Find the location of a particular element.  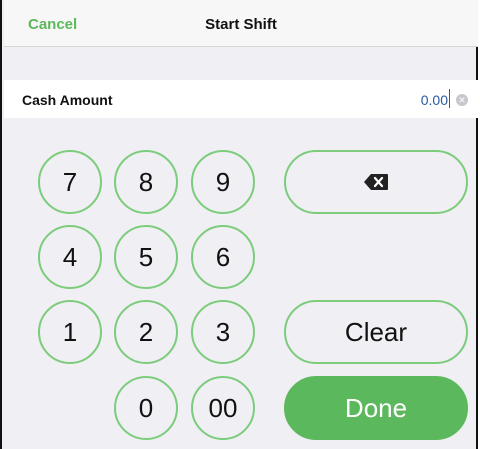

cash-amount-row: Cash Amount 0.00 ✕ is located at coordinates (241, 99).